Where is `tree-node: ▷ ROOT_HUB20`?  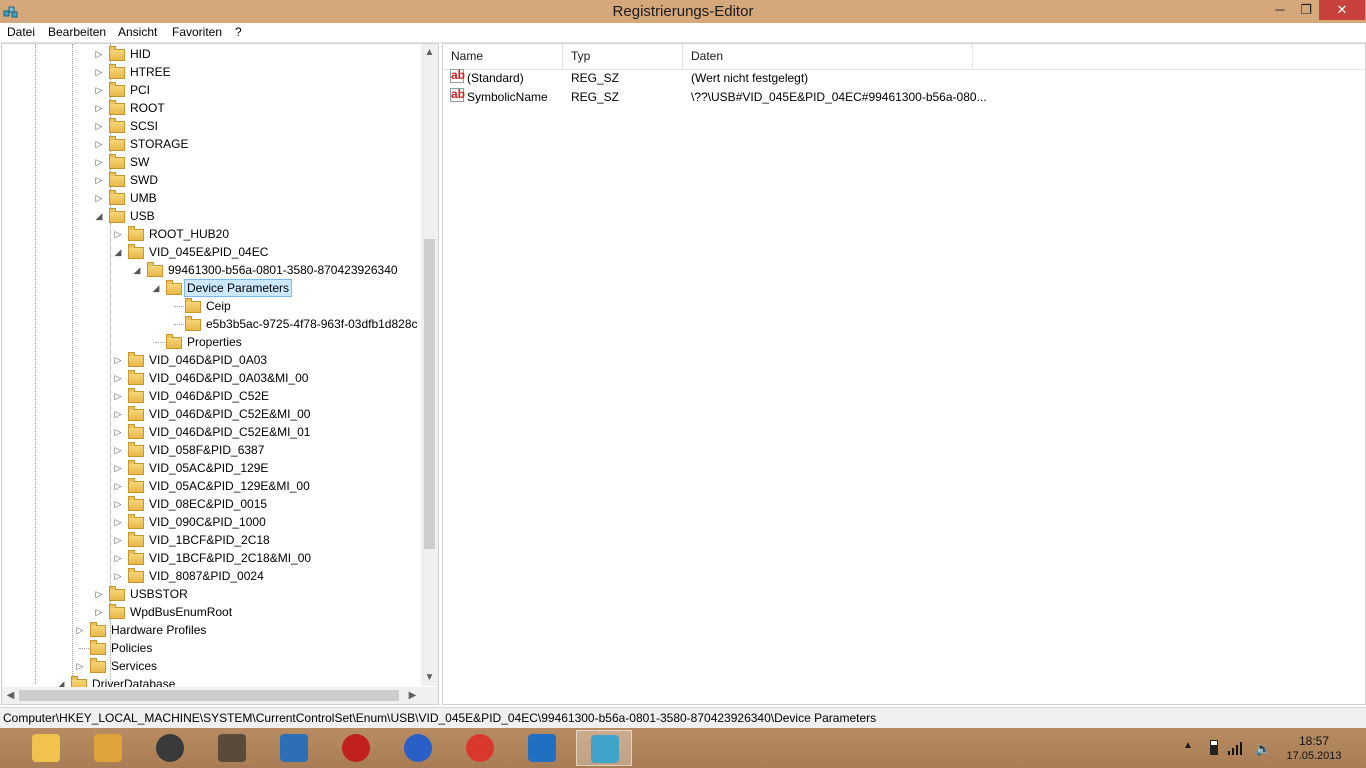
tree-node: ▷ ROOT_HUB20 is located at coordinates (211, 234).